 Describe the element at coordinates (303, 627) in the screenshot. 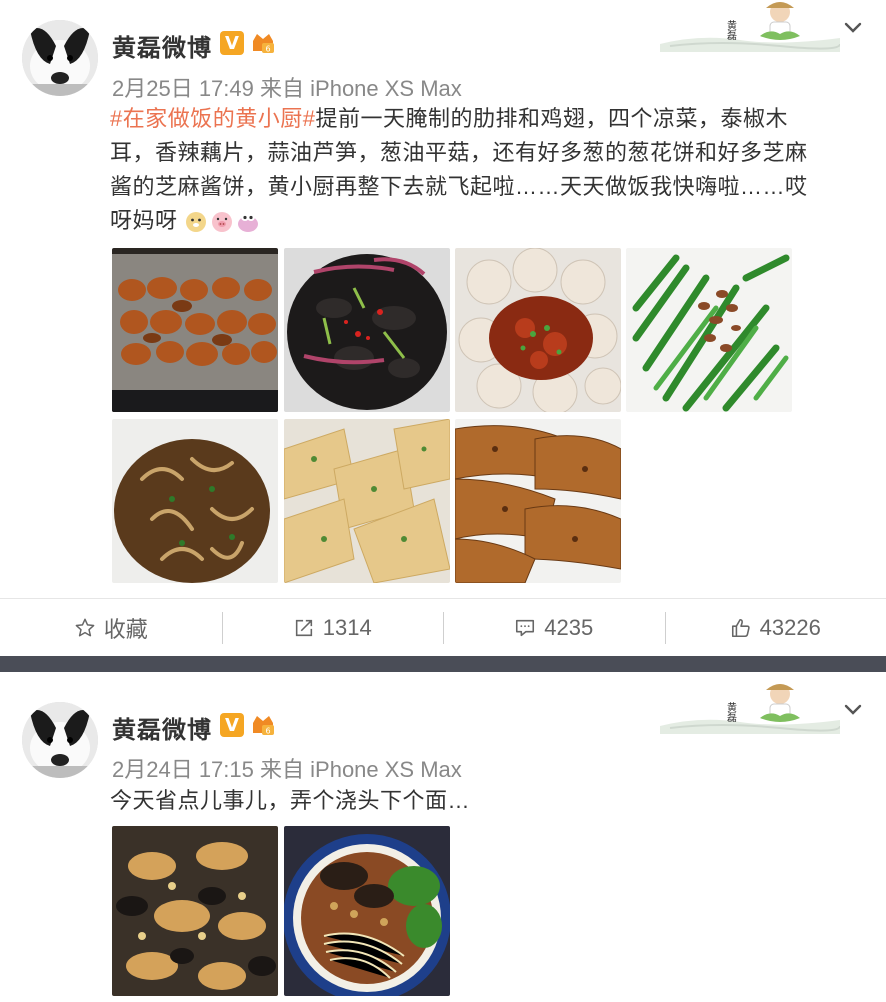

I see `repost-icon` at that location.